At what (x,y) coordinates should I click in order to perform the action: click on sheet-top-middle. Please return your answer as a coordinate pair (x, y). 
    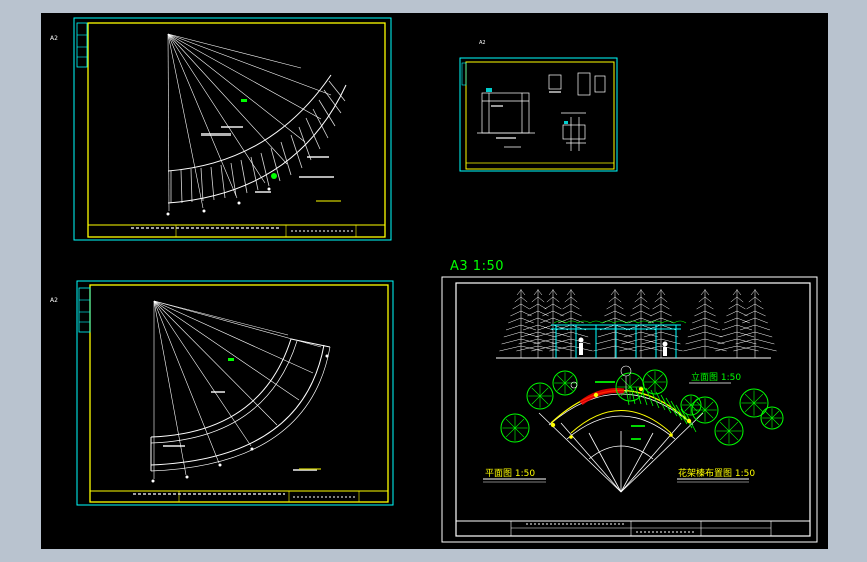
    Looking at the image, I should click on (538, 114).